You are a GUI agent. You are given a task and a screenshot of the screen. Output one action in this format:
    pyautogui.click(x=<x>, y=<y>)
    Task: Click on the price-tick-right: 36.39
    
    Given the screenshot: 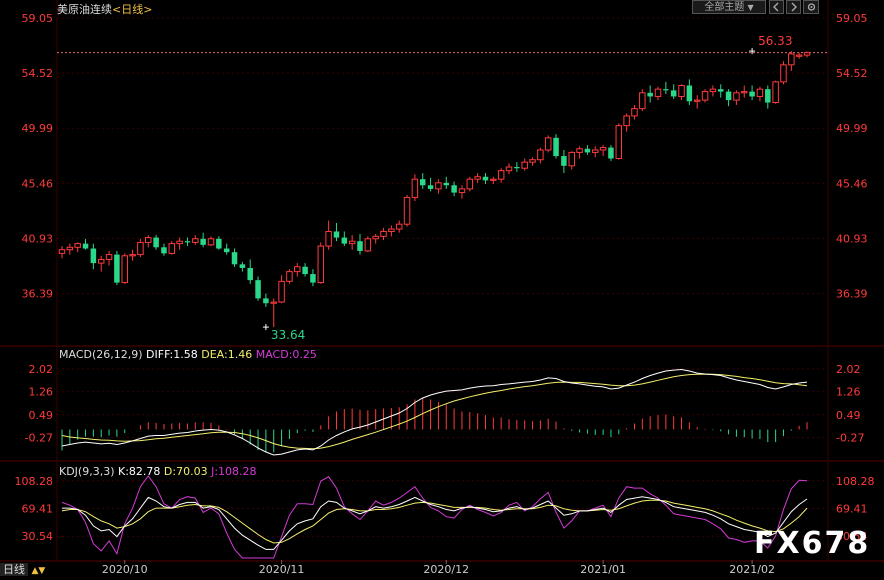 What is the action you would take?
    pyautogui.click(x=852, y=294)
    